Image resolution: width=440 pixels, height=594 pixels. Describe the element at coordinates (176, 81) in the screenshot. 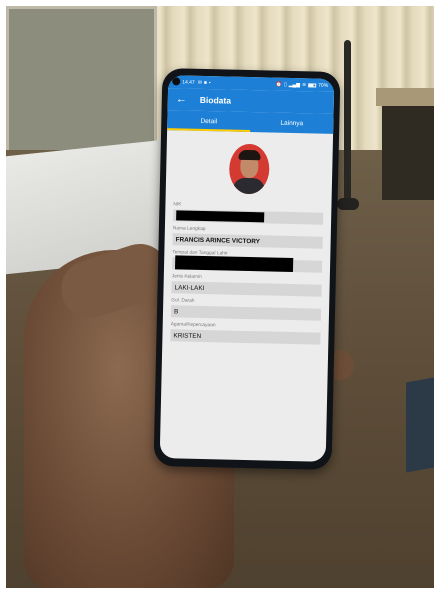

I see `front-camera` at that location.